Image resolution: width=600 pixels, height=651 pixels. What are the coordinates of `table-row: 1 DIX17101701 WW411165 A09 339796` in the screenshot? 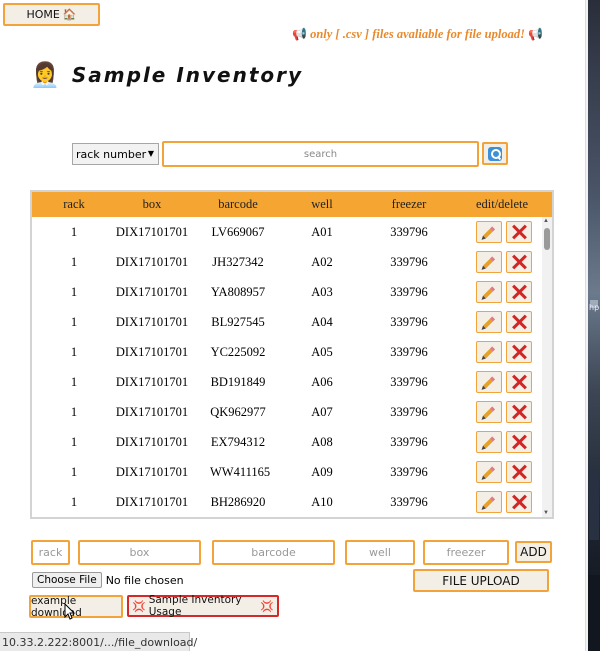 It's located at (287, 472).